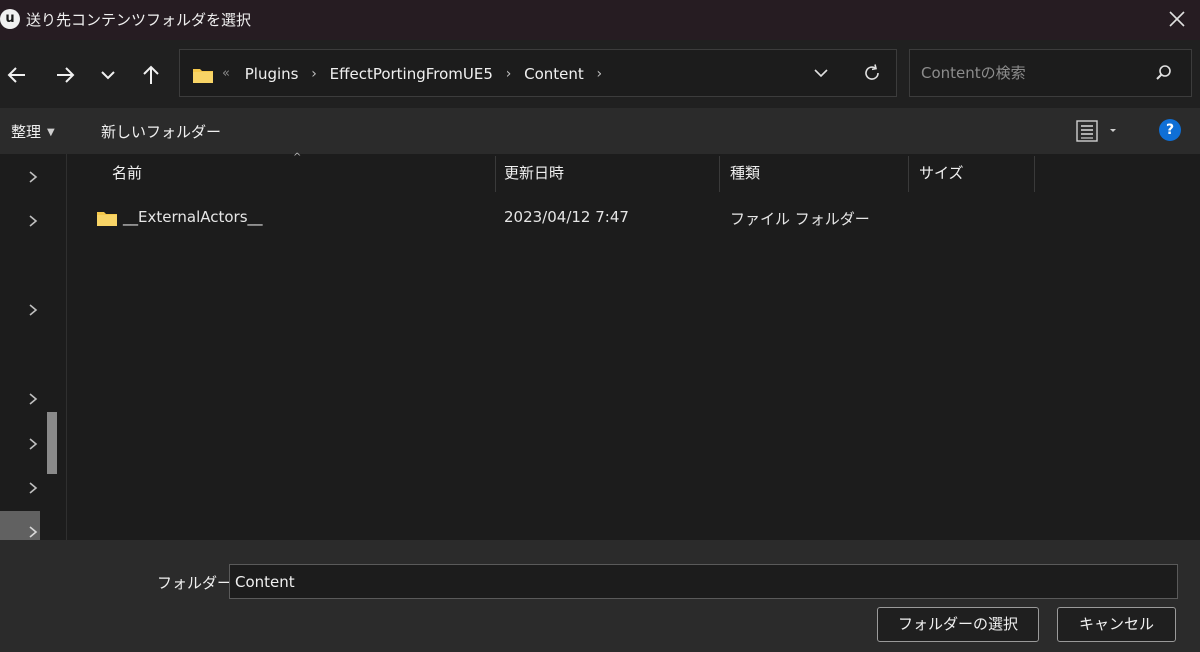 The height and width of the screenshot is (652, 1200). I want to click on caret-down-icon: ▼, so click(51, 132).